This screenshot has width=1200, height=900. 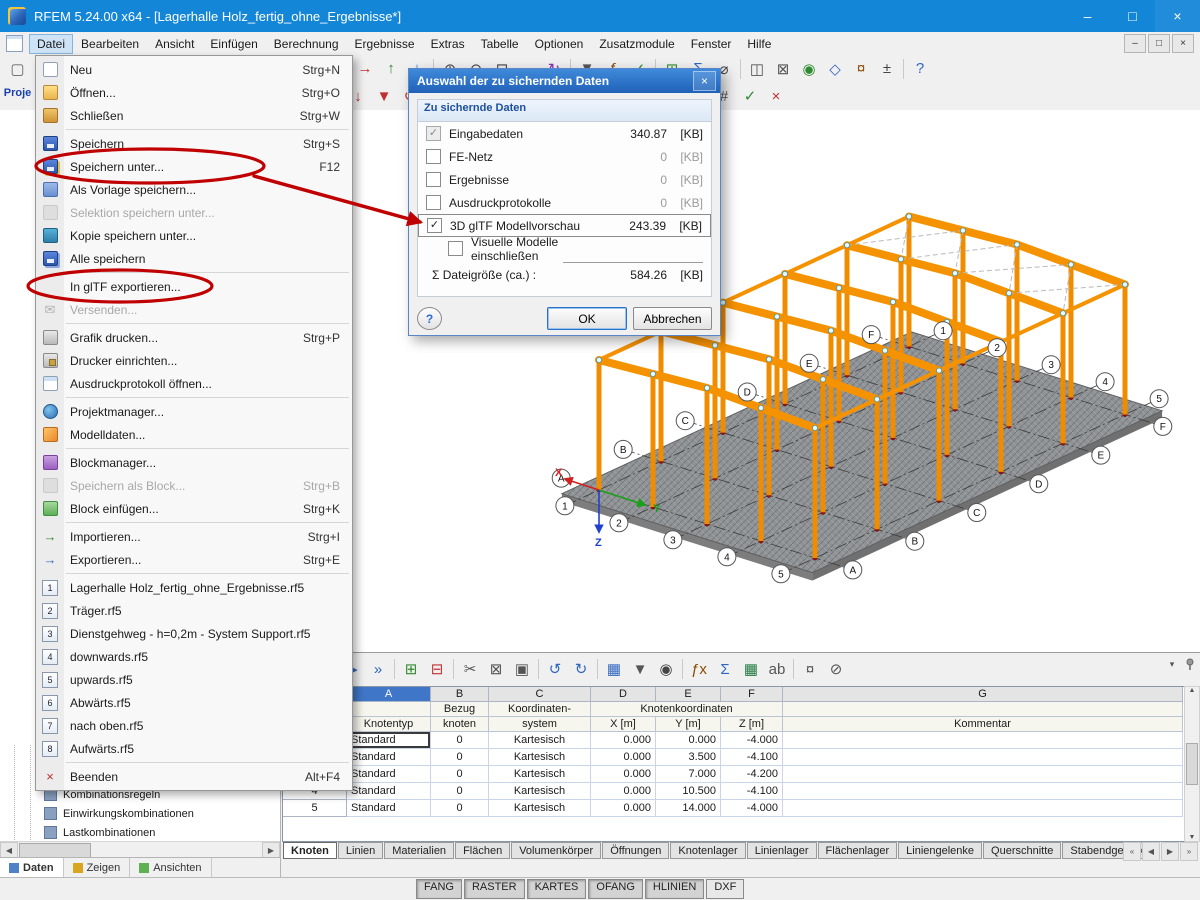 I want to click on navigator-tab-ansichten: Ansichten, so click(x=171, y=868).